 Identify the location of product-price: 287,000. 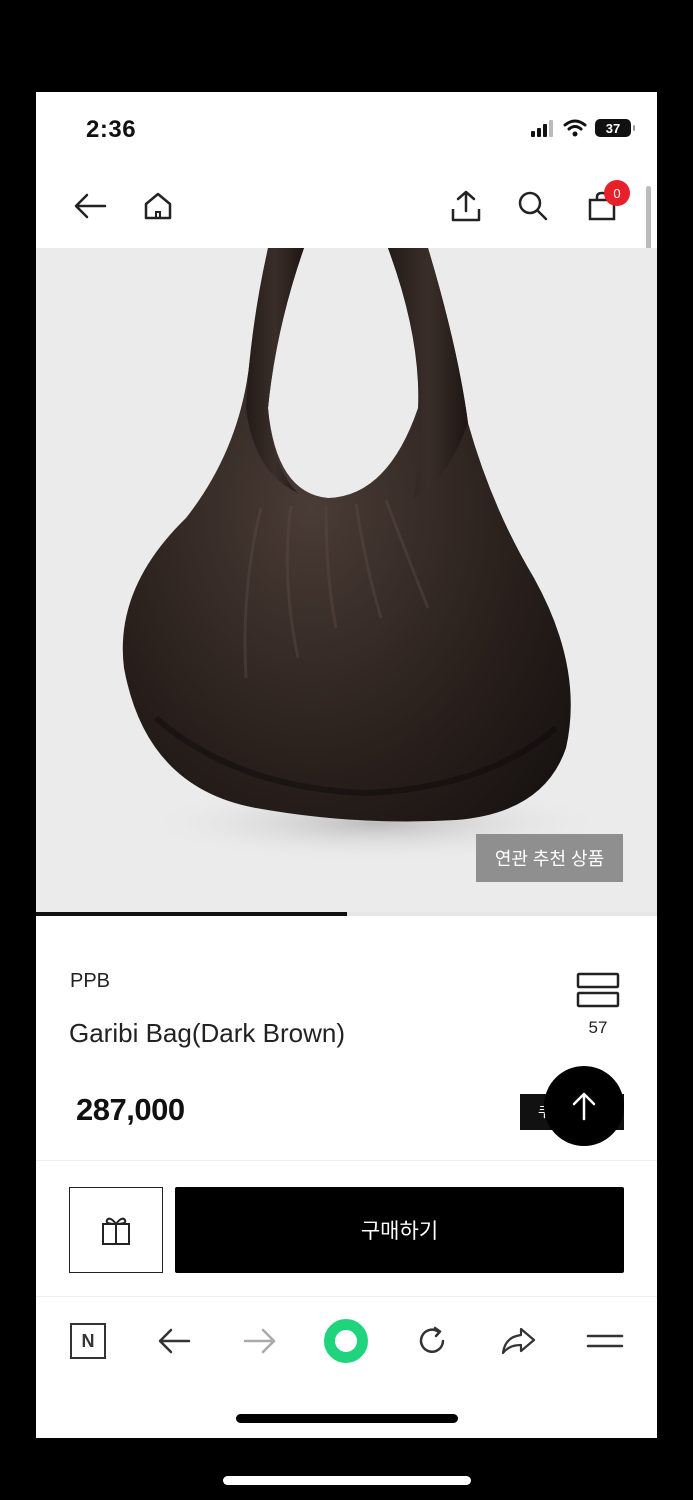
(130, 1109).